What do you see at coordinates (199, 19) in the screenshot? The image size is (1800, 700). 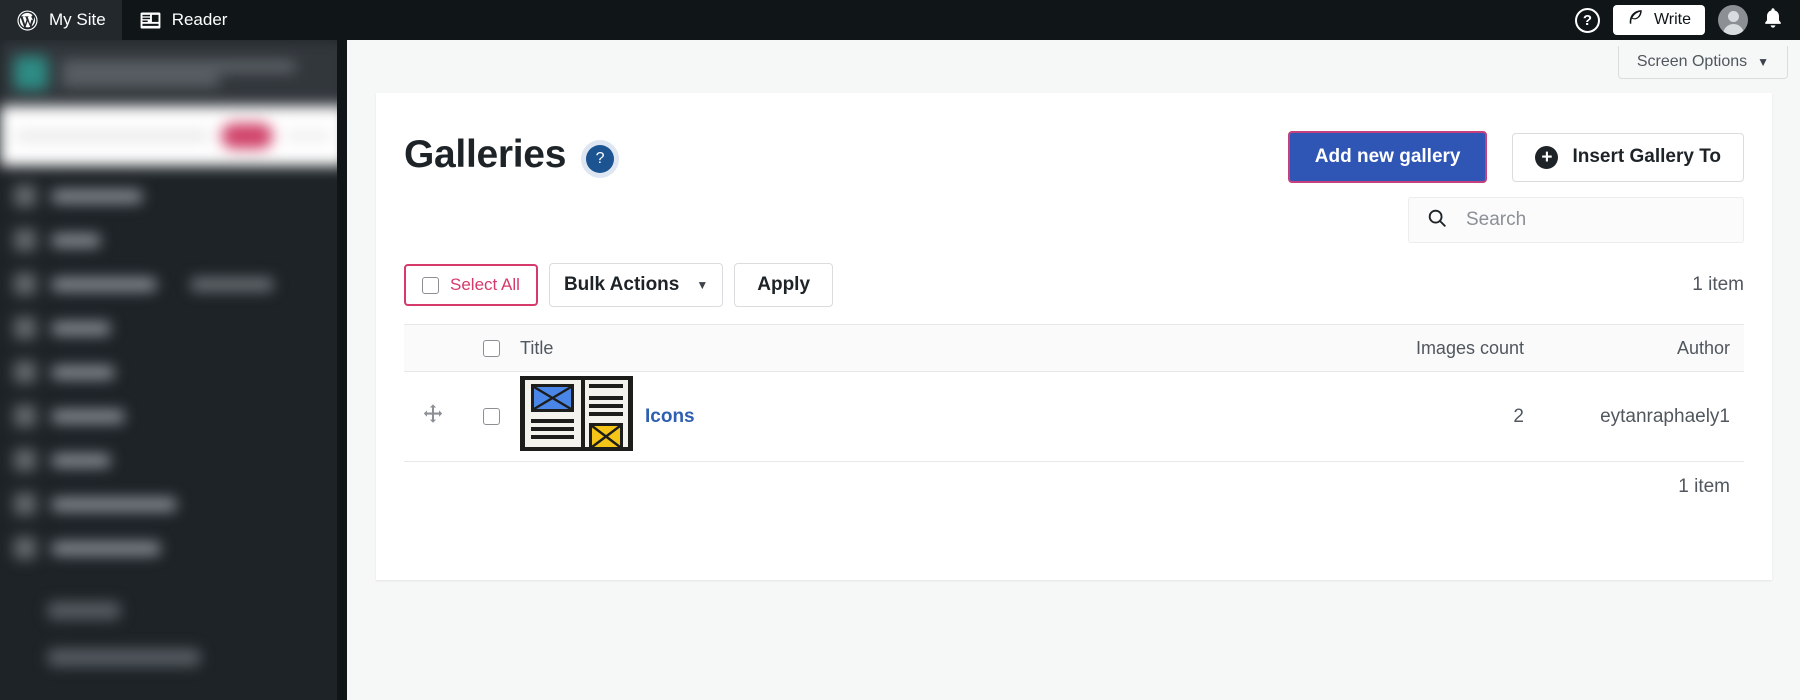 I see `reader-label: Reader` at bounding box center [199, 19].